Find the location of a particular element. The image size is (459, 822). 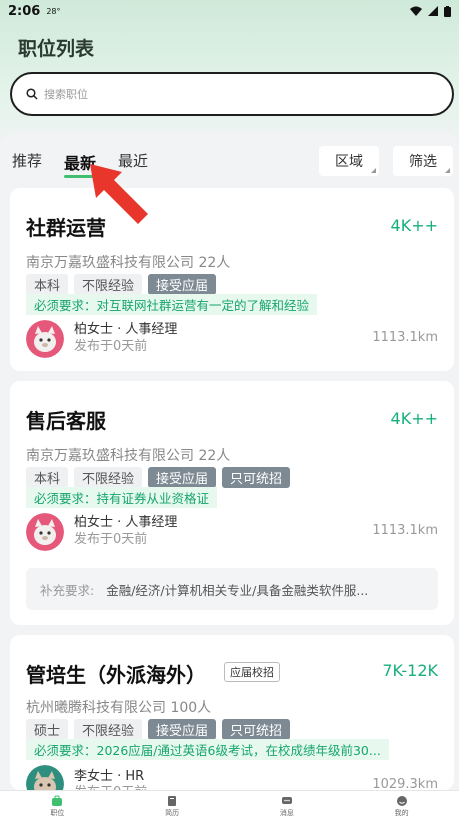

pointer-arrow-icon is located at coordinates (119, 194).